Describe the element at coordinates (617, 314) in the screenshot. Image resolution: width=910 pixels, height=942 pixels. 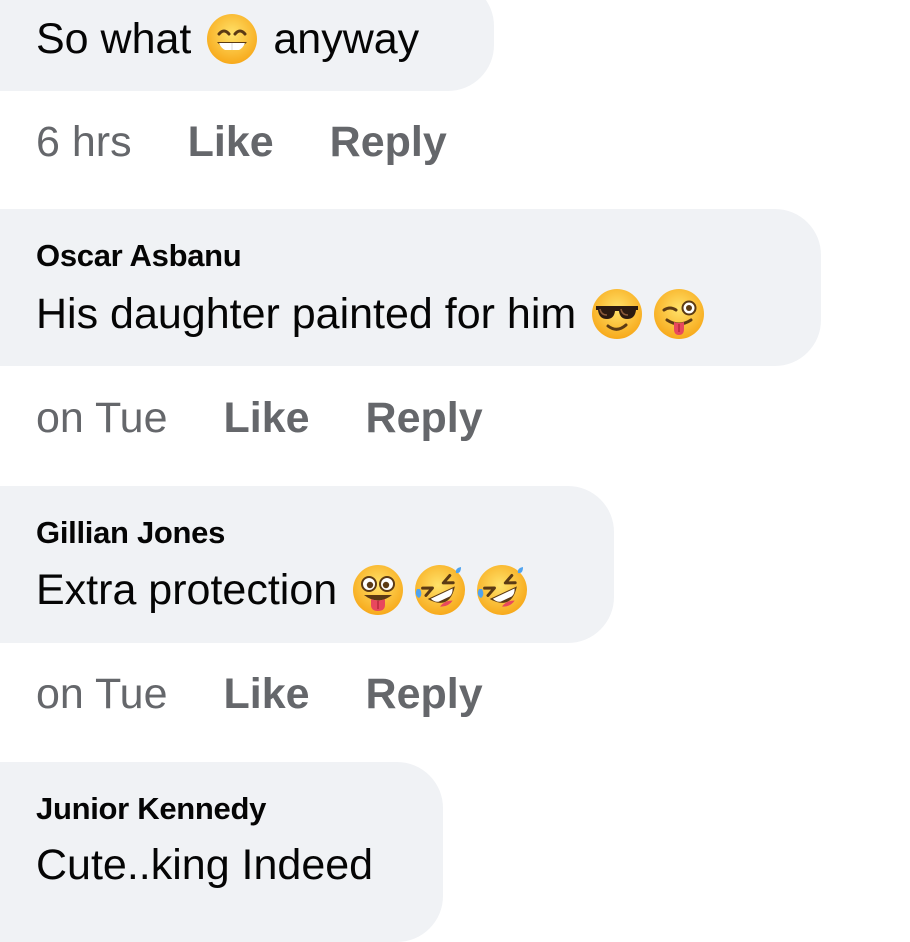
I see `smiling-face-with-sunglasses-icon` at that location.